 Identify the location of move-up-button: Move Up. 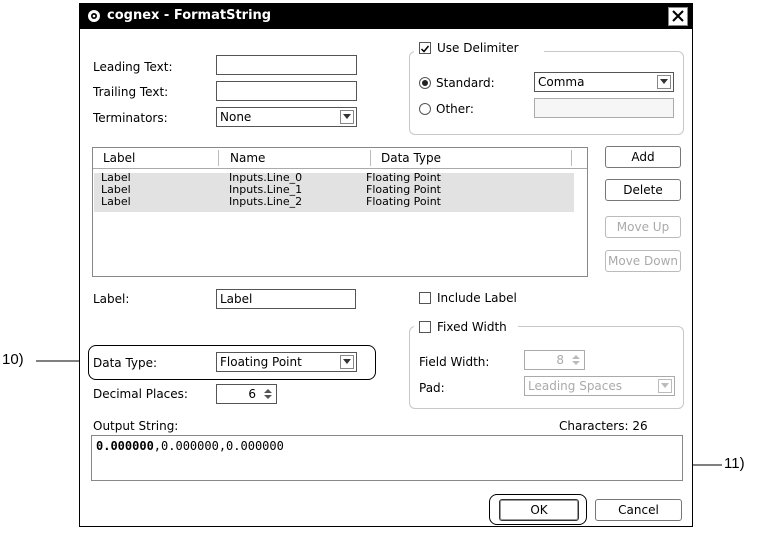
(643, 227).